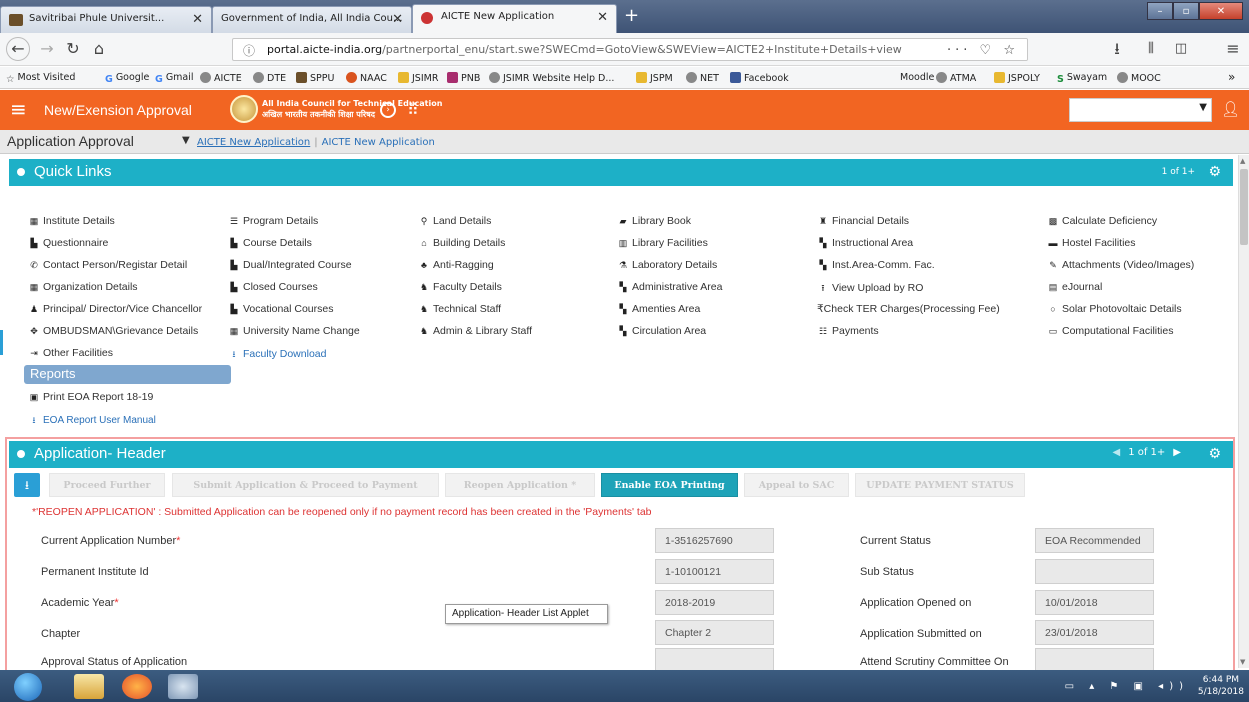 Image resolution: width=1249 pixels, height=702 pixels. What do you see at coordinates (1233, 49) in the screenshot?
I see `menu-icon: ≡` at bounding box center [1233, 49].